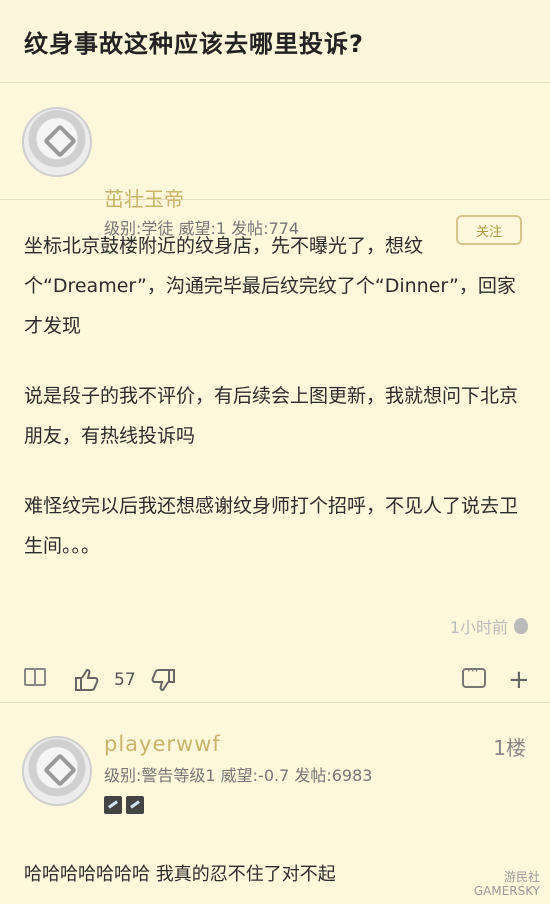 This screenshot has height=904, width=550. I want to click on post-timestamp: 1小时前, so click(489, 626).